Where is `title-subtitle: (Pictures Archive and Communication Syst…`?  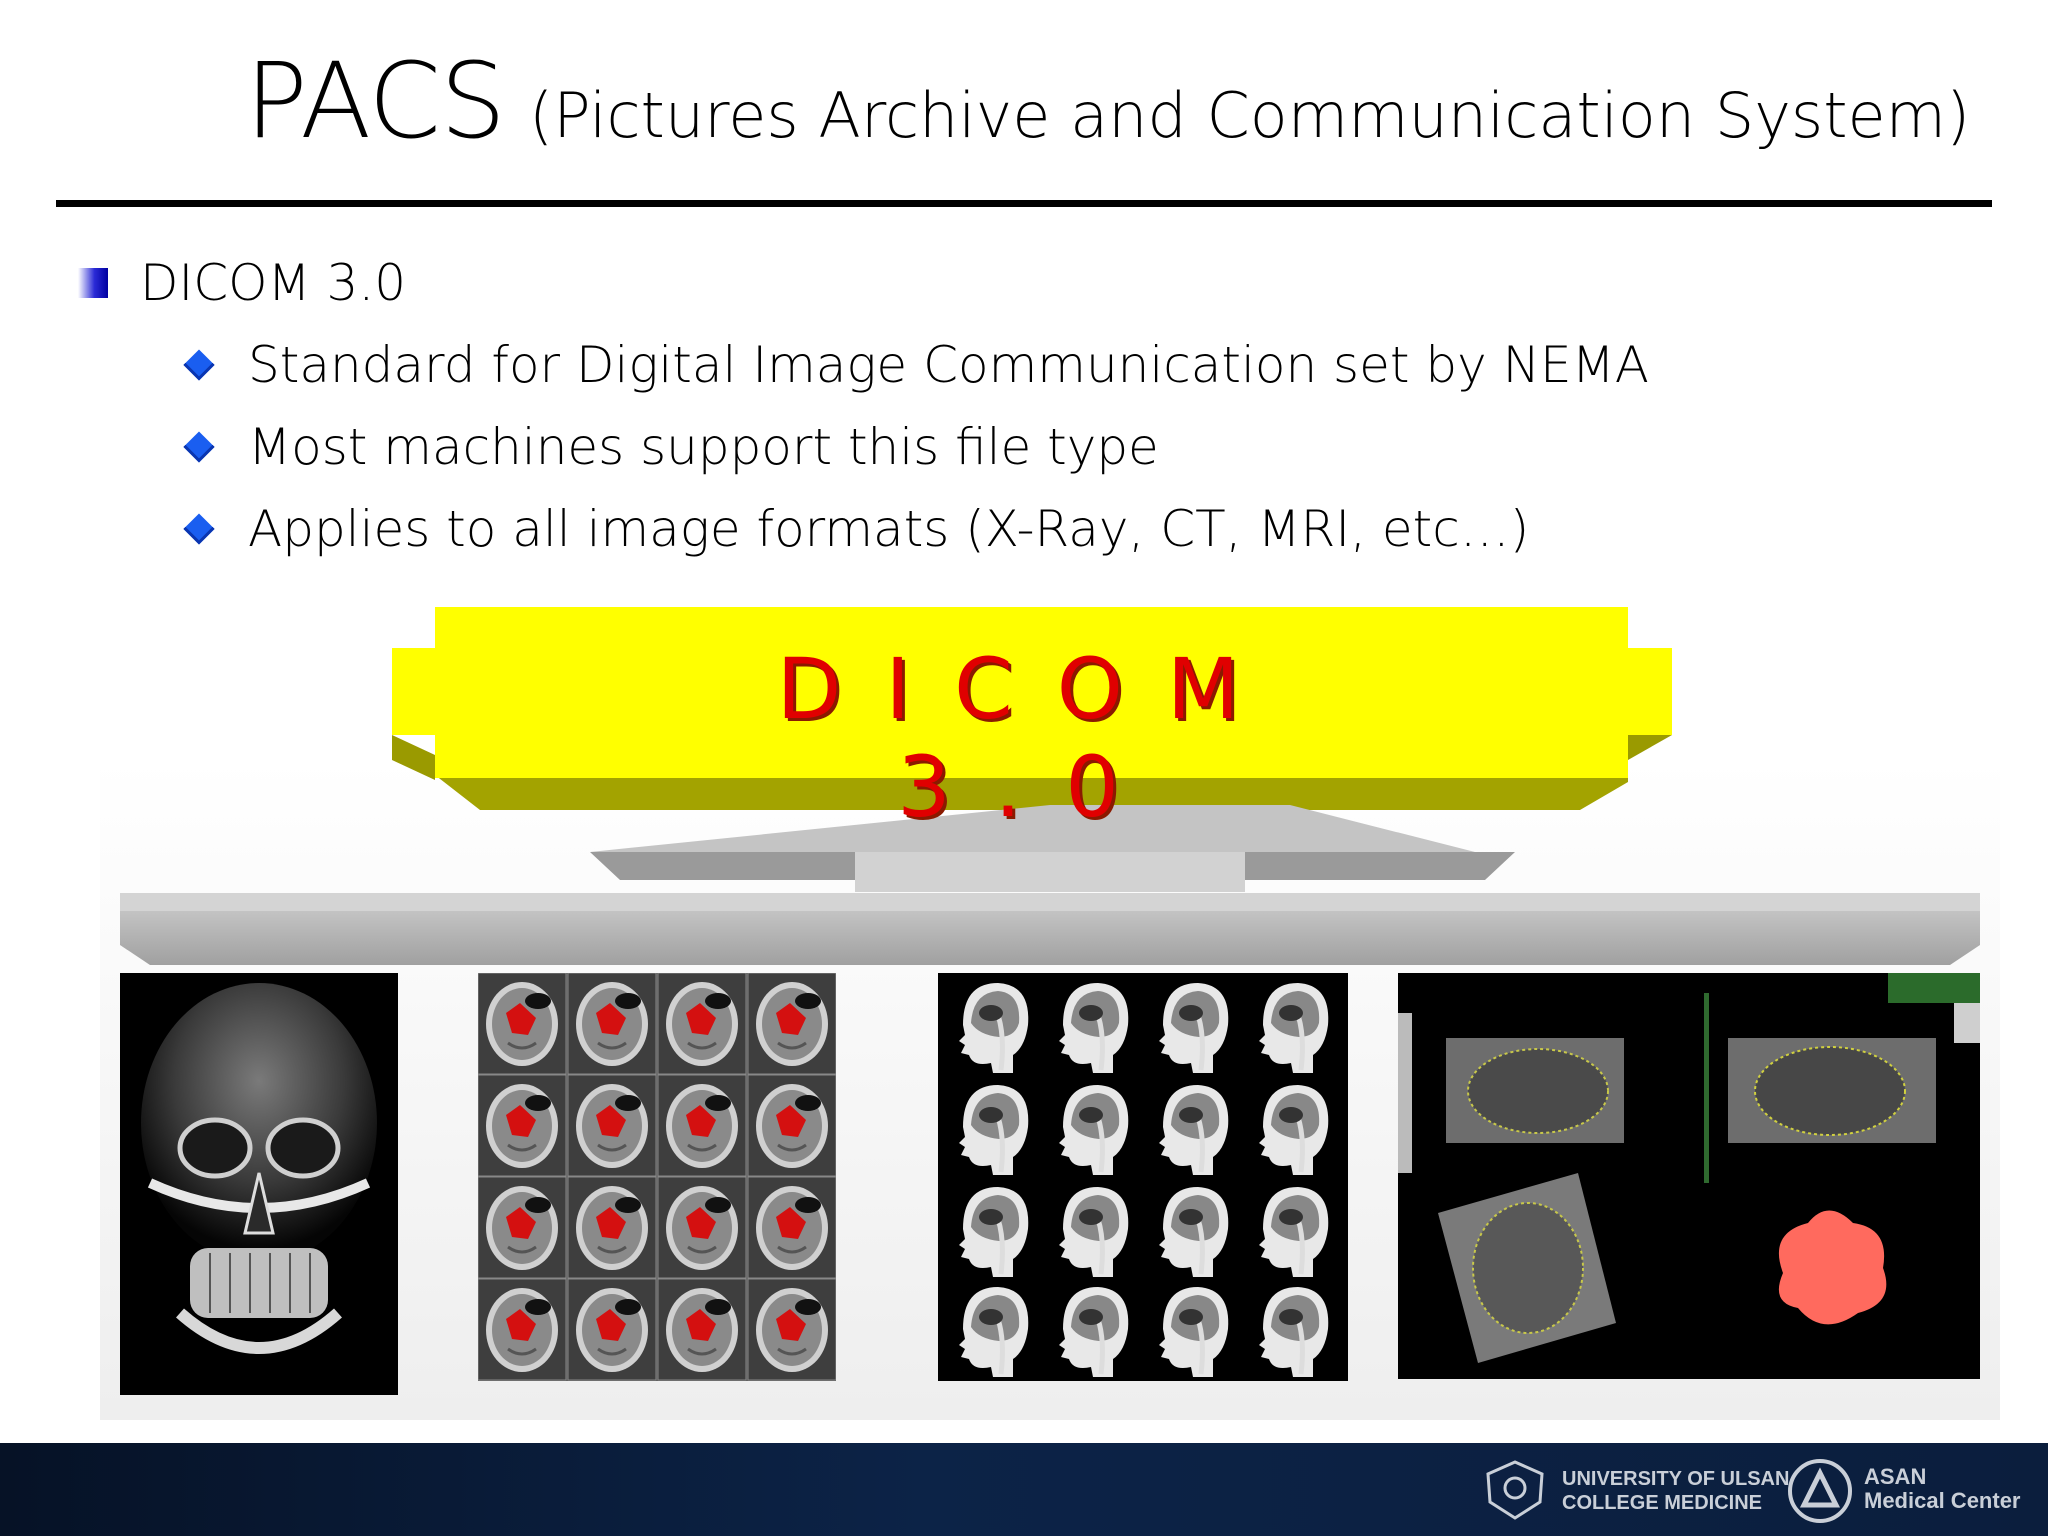
title-subtitle: (Pictures Archive and Communication Syst… is located at coordinates (1250, 115).